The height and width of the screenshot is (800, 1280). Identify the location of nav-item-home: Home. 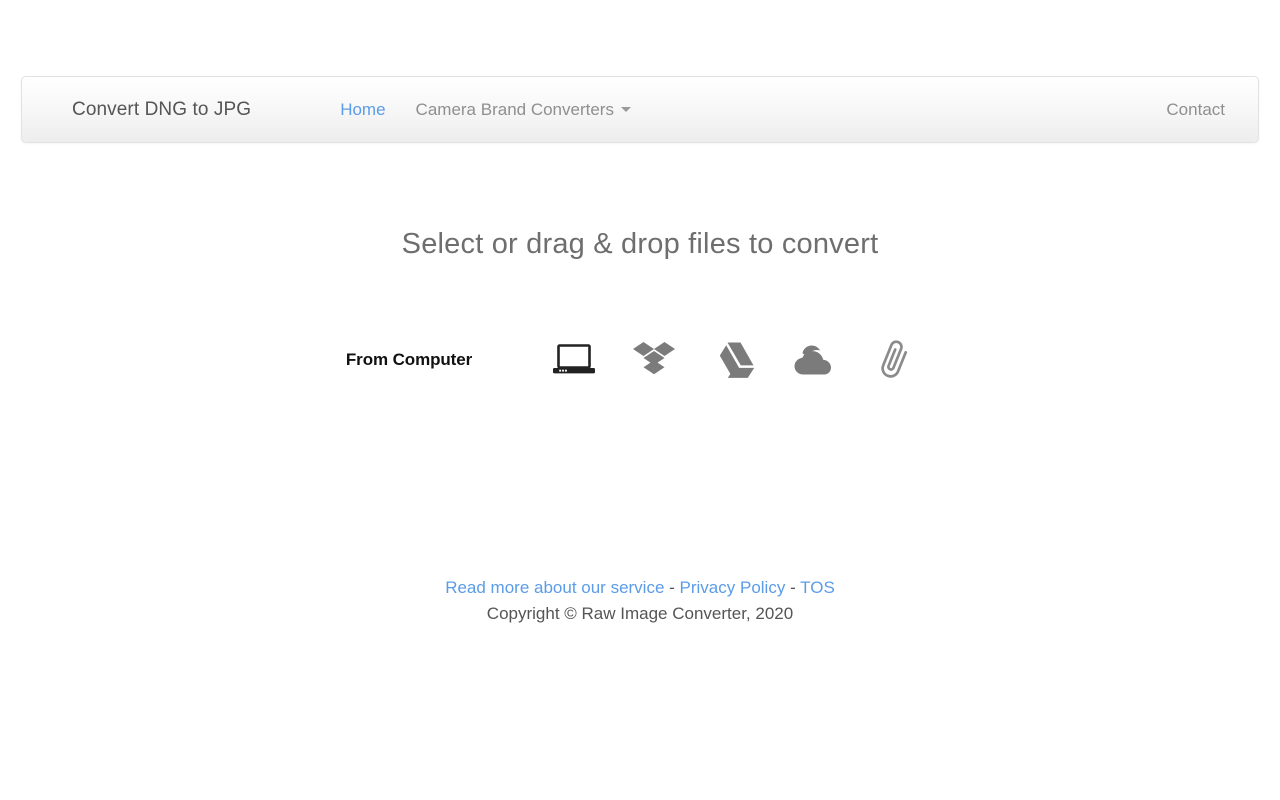
(362, 109).